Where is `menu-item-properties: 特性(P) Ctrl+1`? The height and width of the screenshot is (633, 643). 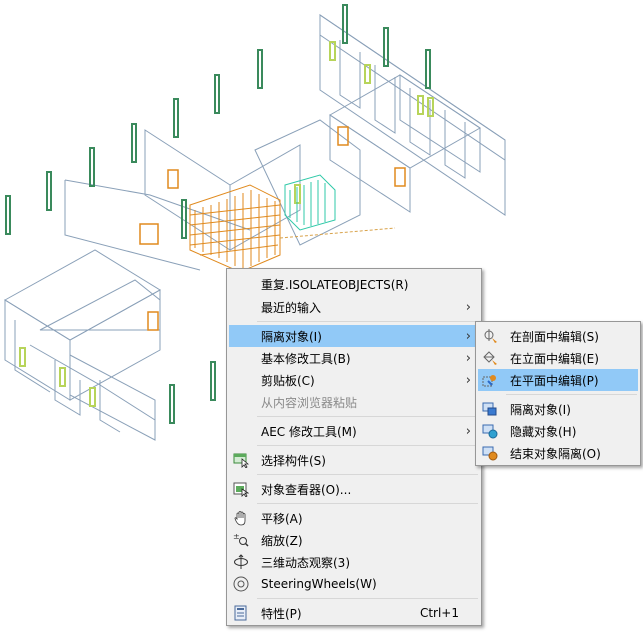
menu-item-properties: 特性(P) Ctrl+1 is located at coordinates (354, 613).